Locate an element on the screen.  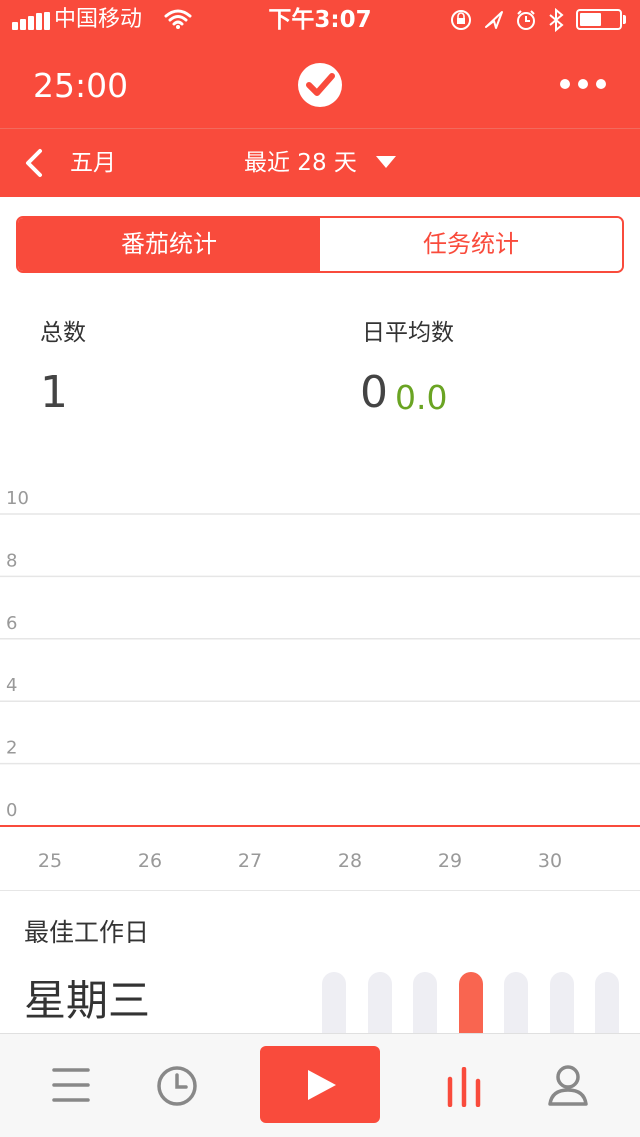
total-label: 总数 is located at coordinates (63, 333).